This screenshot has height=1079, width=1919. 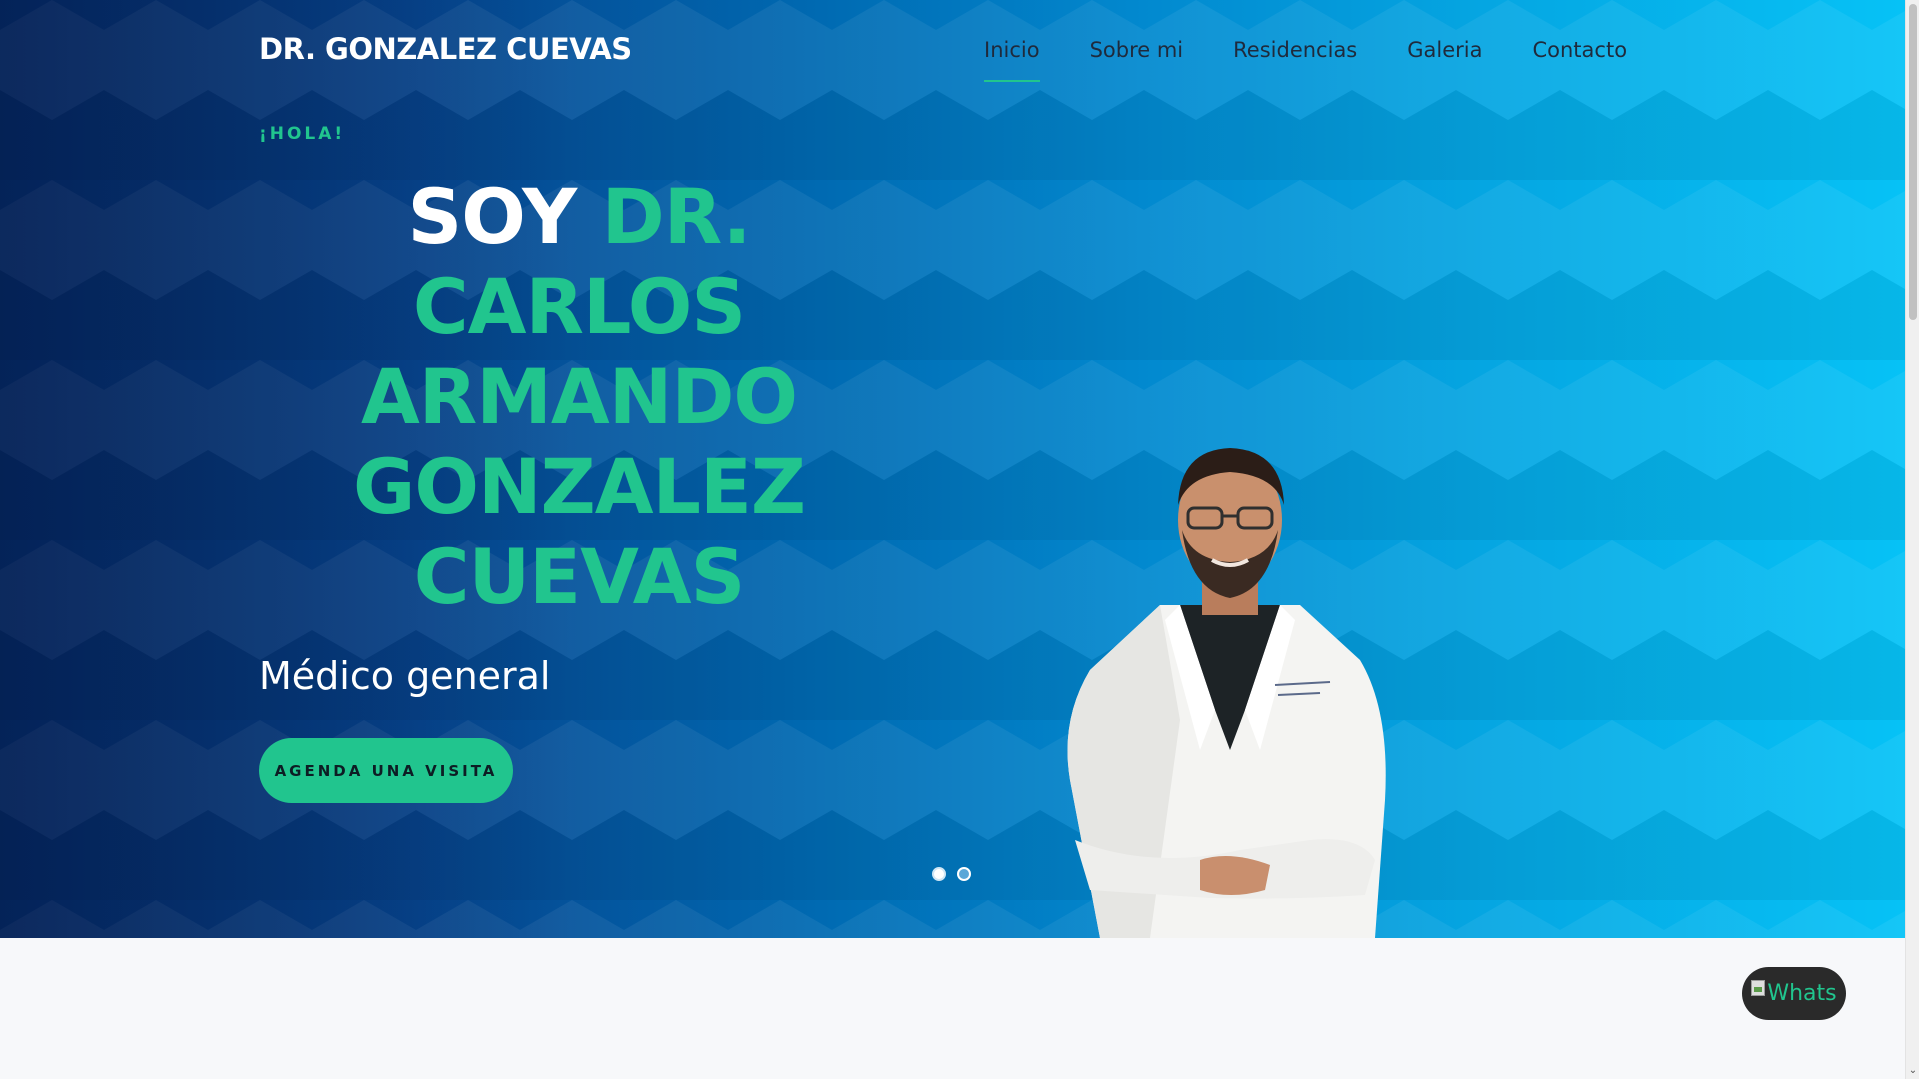 I want to click on nav-item-residencias: Residencias, so click(x=1295, y=56).